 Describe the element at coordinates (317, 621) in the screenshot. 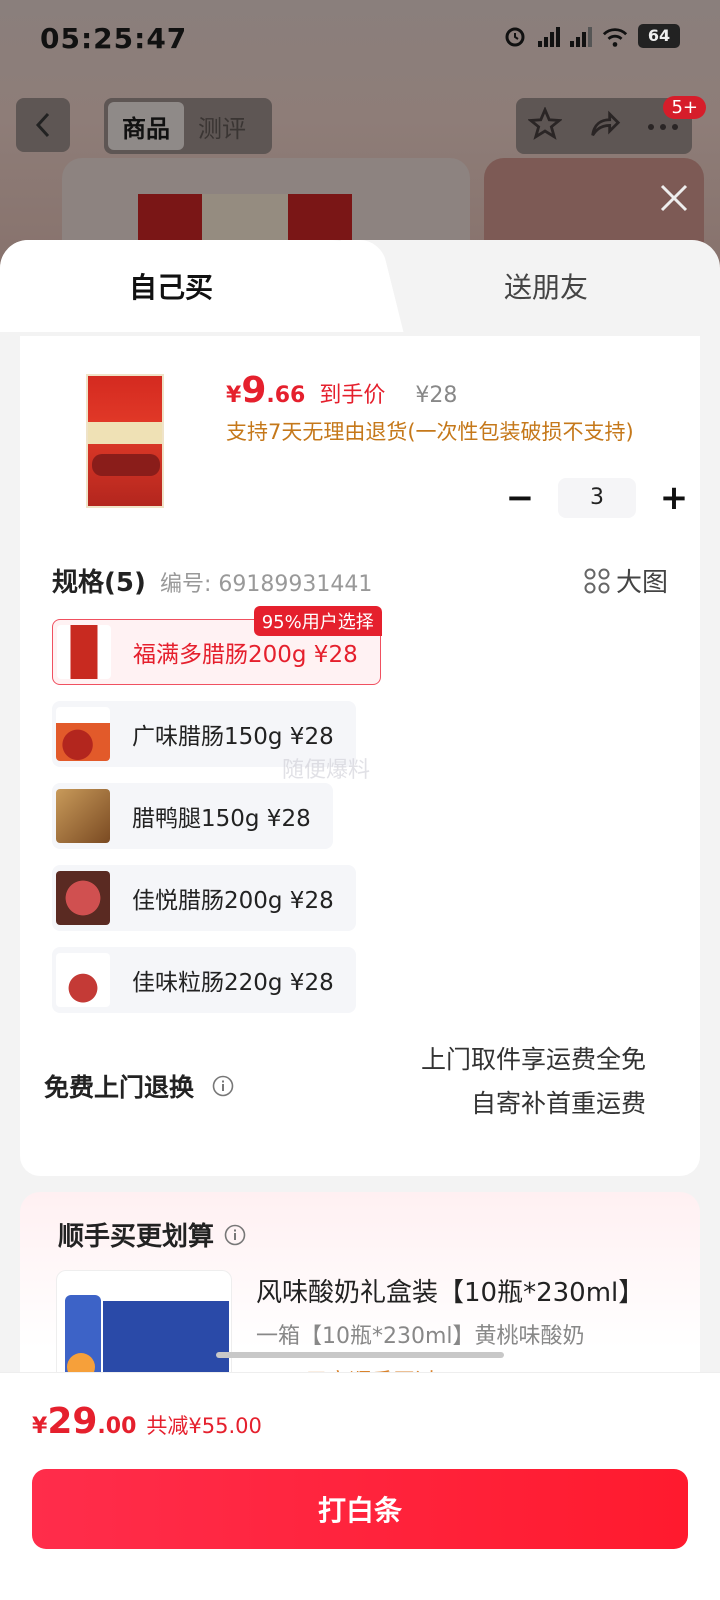

I see `popular-badge: 95%用户选择` at that location.